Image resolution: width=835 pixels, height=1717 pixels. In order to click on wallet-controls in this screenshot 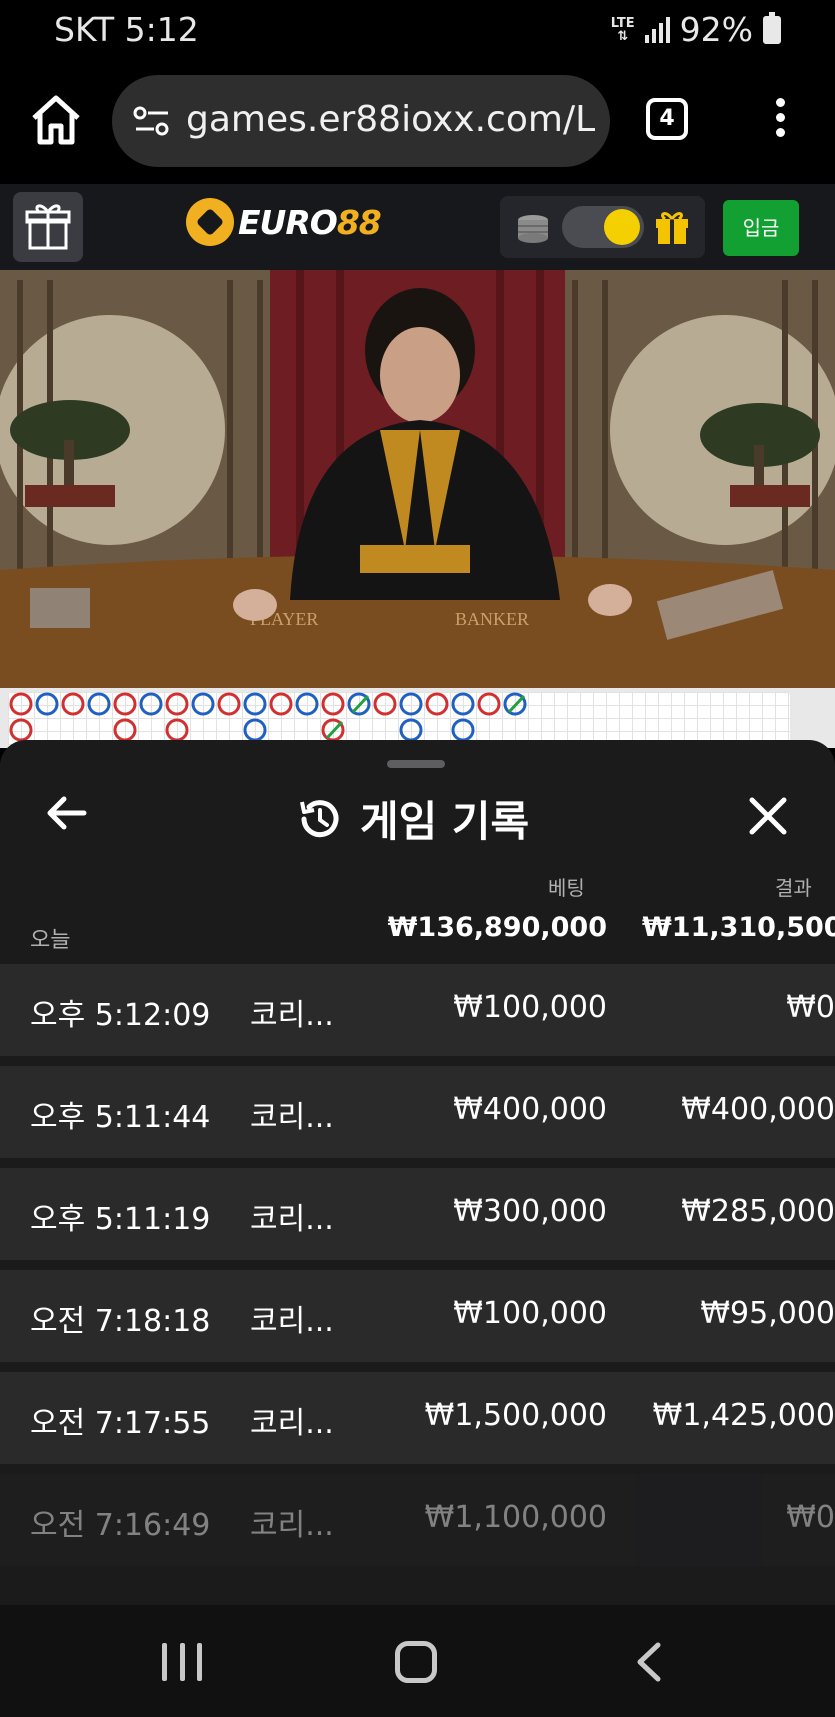, I will do `click(602, 227)`.